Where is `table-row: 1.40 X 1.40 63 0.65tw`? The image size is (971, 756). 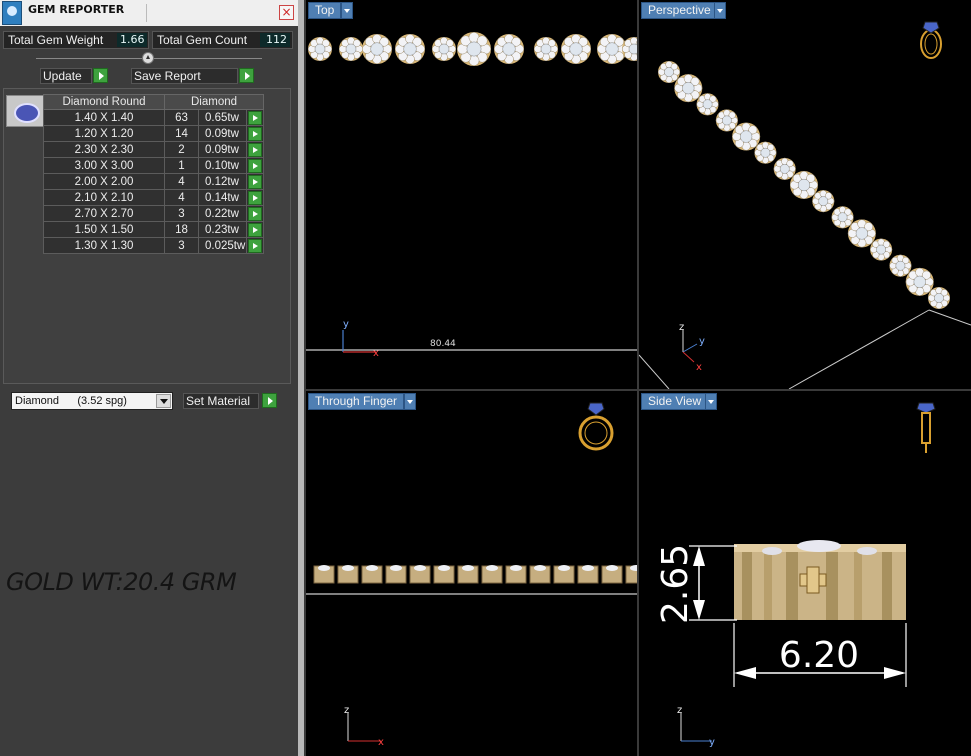 table-row: 1.40 X 1.40 63 0.65tw is located at coordinates (153, 117).